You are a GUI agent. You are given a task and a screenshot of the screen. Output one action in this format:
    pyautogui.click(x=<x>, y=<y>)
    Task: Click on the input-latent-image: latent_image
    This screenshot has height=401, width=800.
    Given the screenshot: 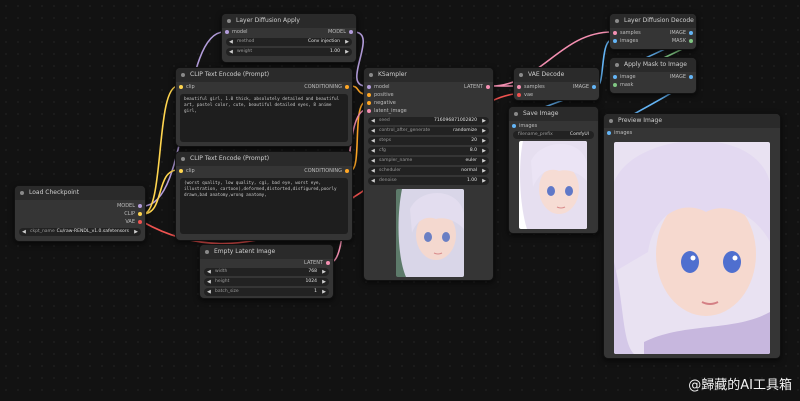 What is the action you would take?
    pyautogui.click(x=387, y=111)
    